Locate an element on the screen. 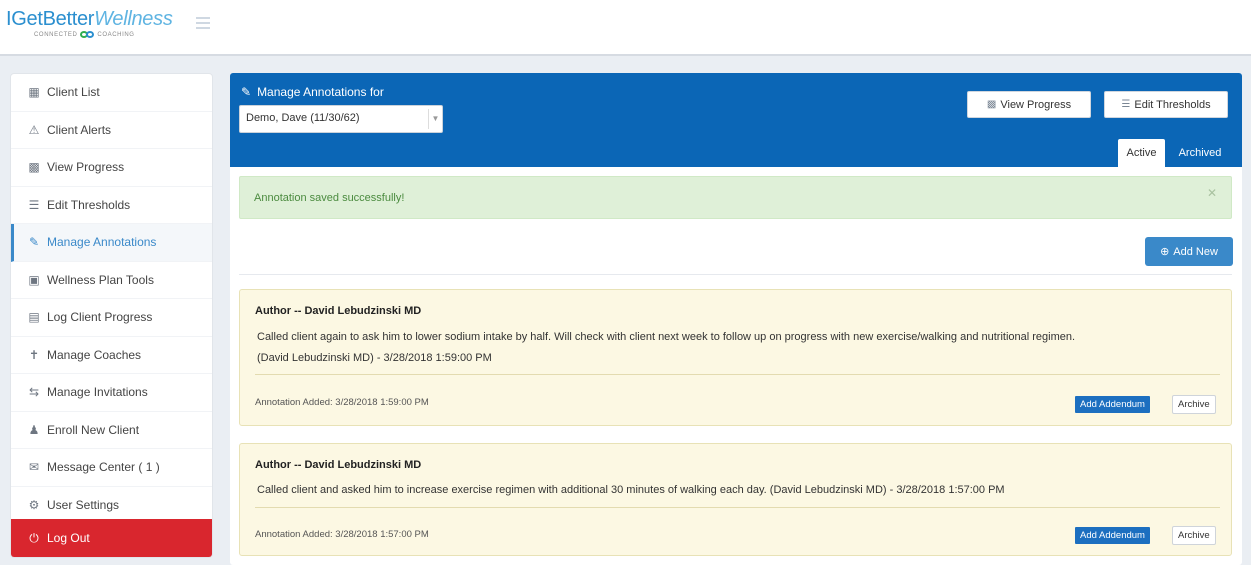  client-select-value: Demo, Dave (11/30/62) is located at coordinates (303, 118).